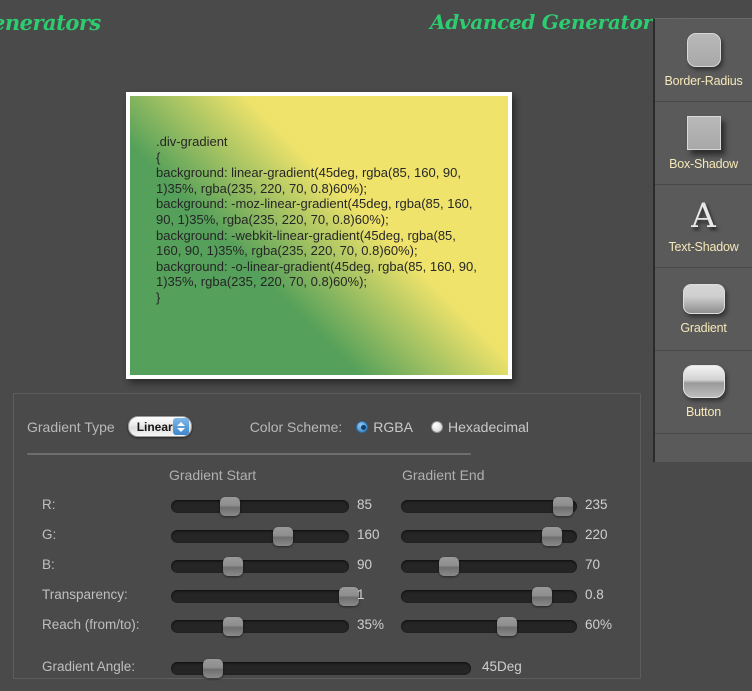  Describe the element at coordinates (362, 426) in the screenshot. I see `radio-rgba` at that location.